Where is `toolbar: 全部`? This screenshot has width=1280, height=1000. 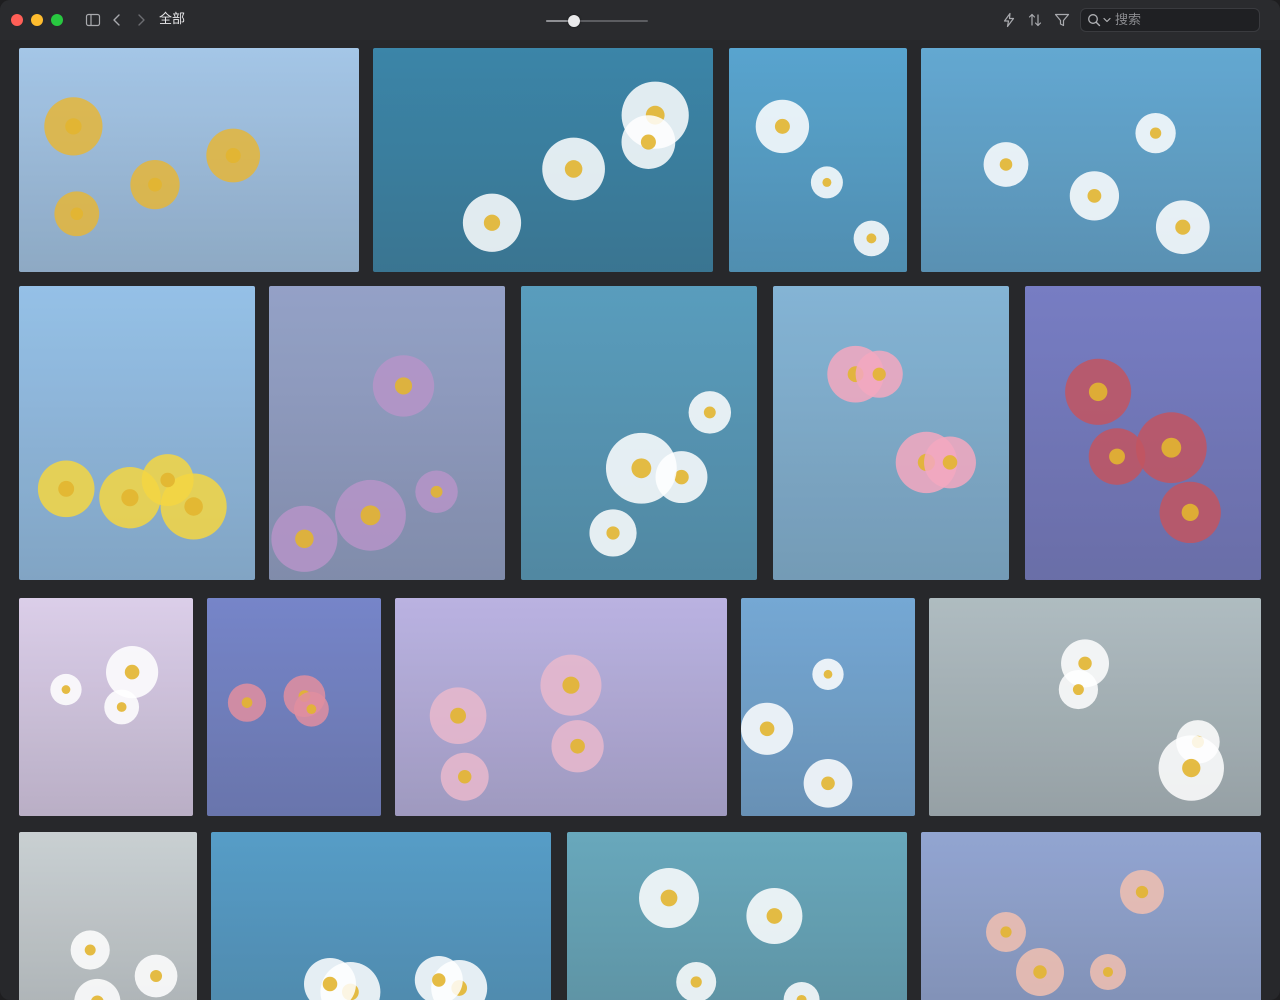 toolbar: 全部 is located at coordinates (640, 20).